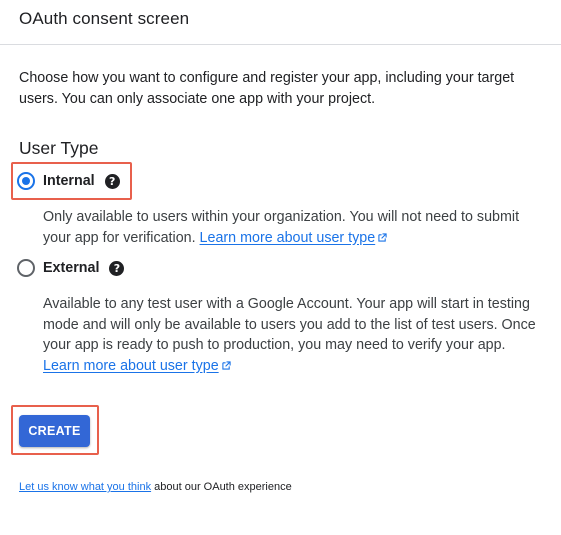 This screenshot has width=561, height=535. Describe the element at coordinates (26, 268) in the screenshot. I see `radio-external-indicator` at that location.